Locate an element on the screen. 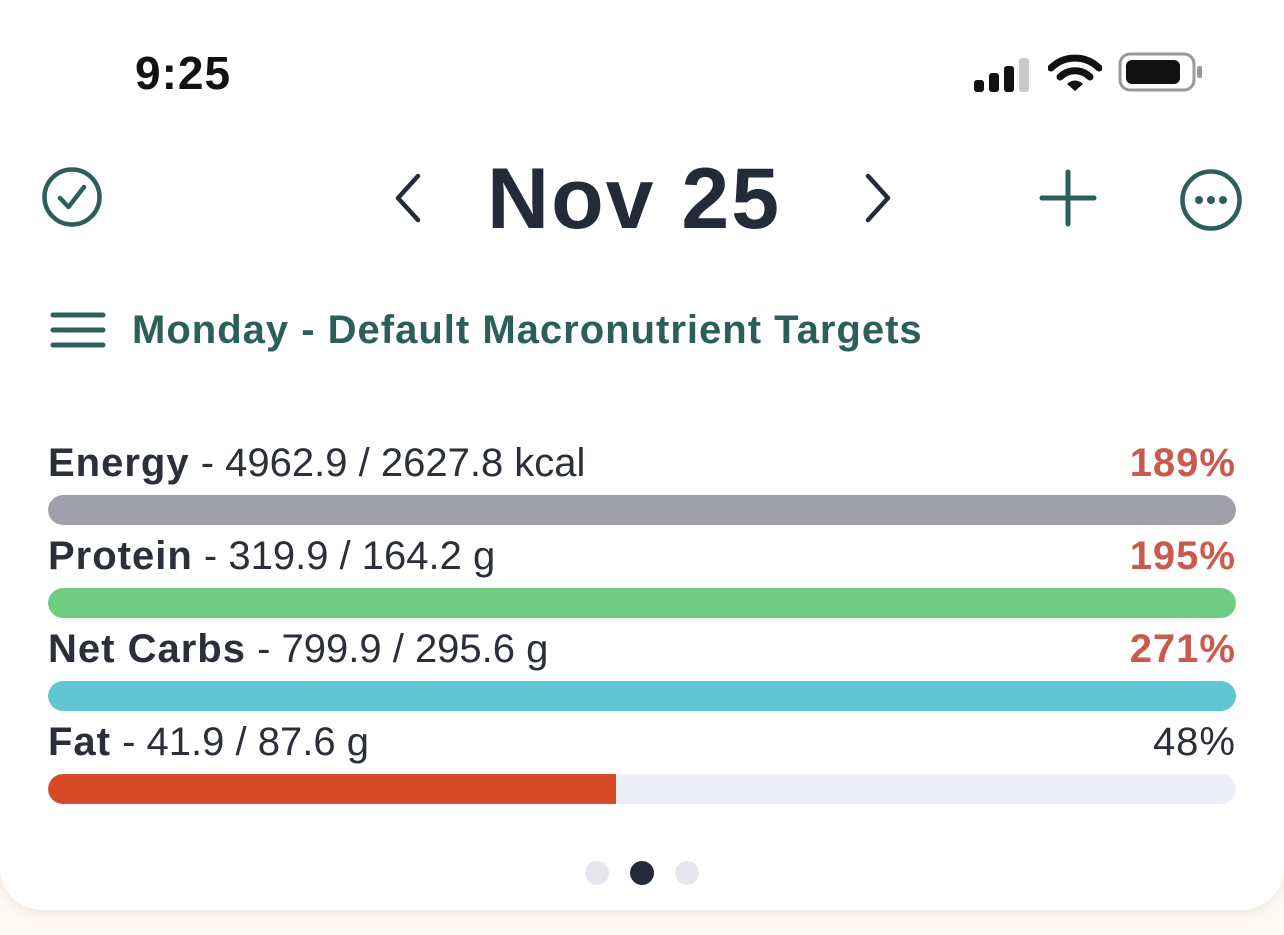 The height and width of the screenshot is (935, 1284). wifi-icon is located at coordinates (1075, 72).